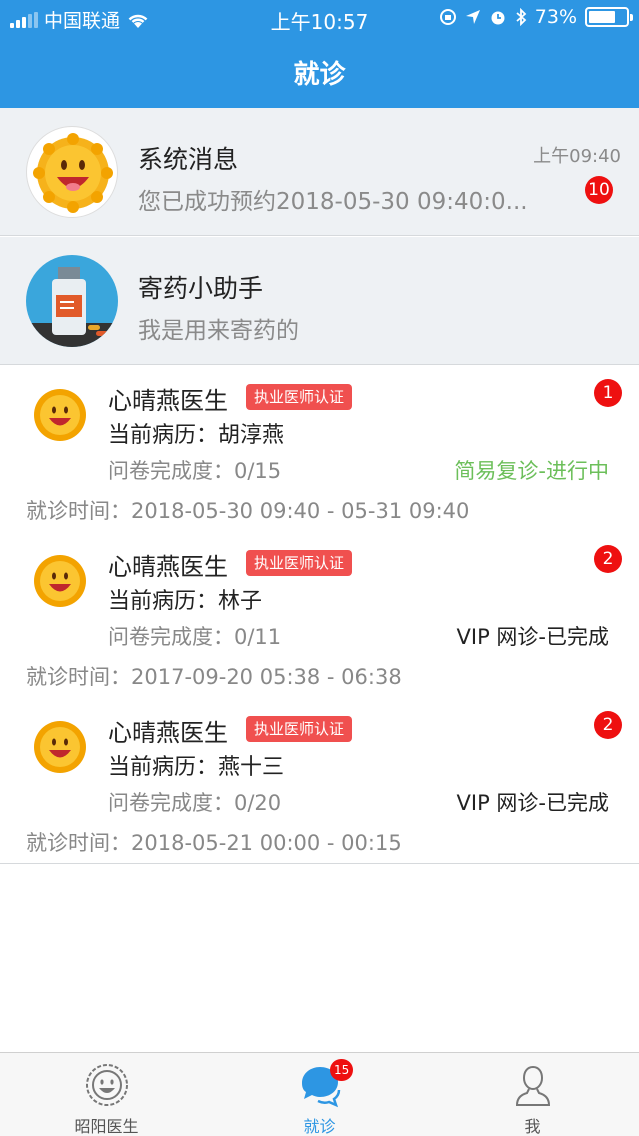 Image resolution: width=639 pixels, height=1136 pixels. What do you see at coordinates (447, 17) in the screenshot?
I see `rotation-lock-icon` at bounding box center [447, 17].